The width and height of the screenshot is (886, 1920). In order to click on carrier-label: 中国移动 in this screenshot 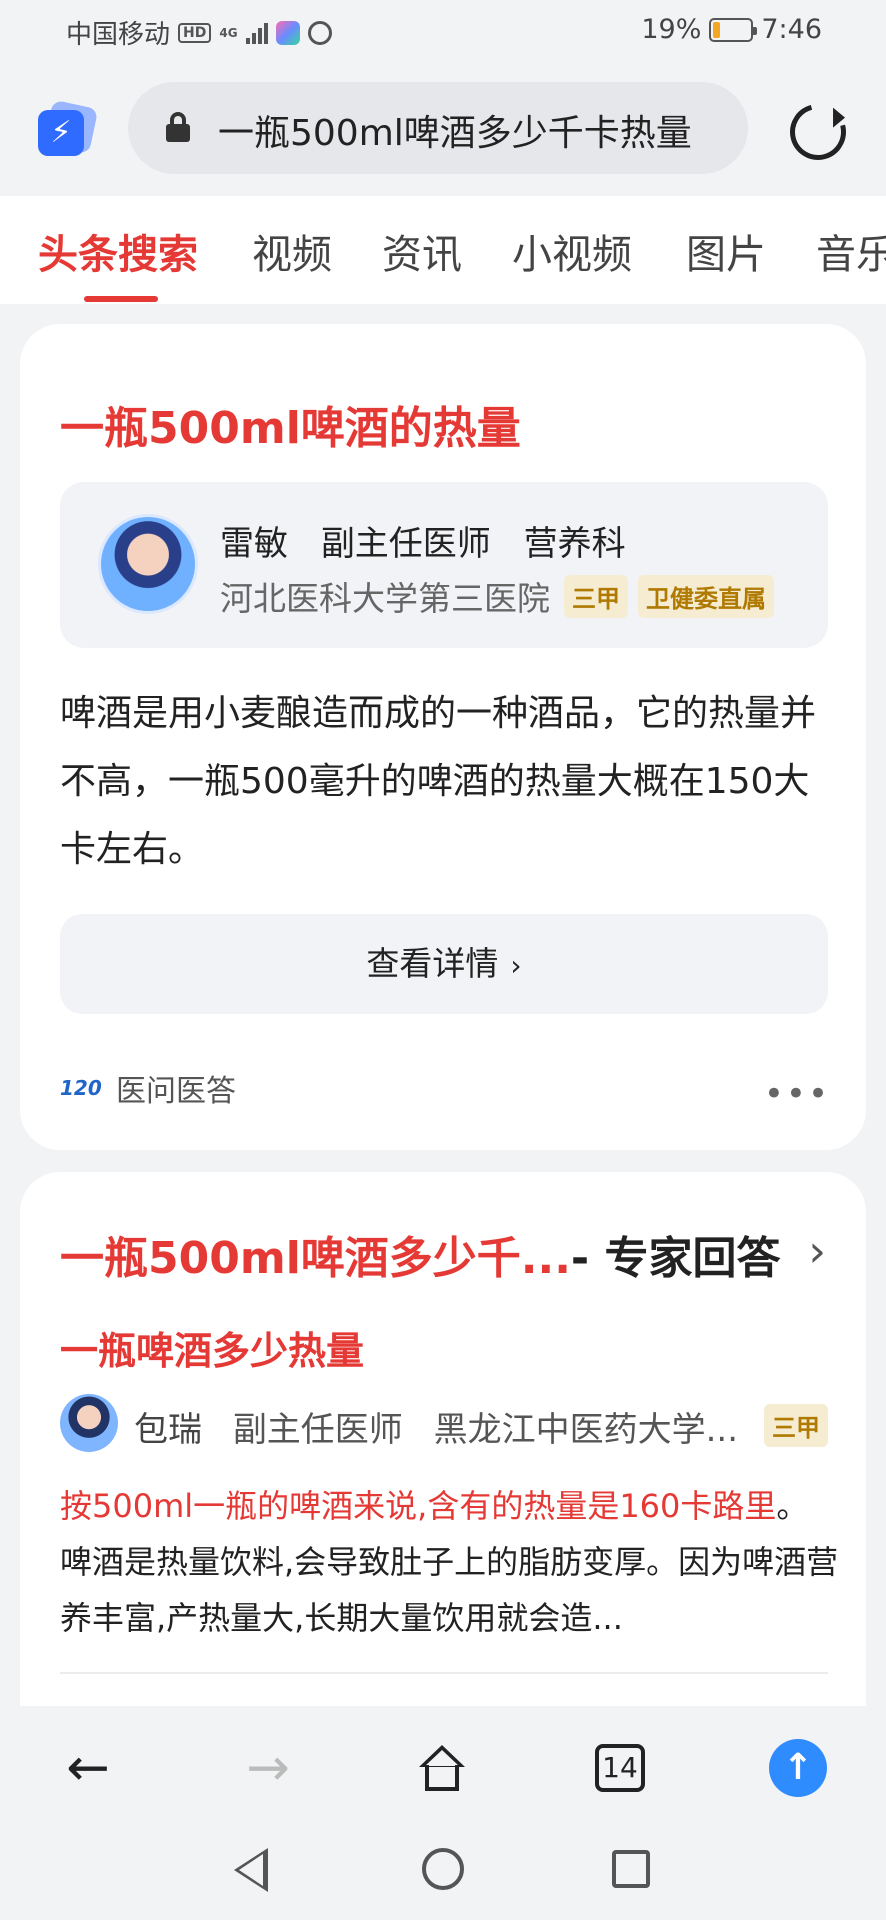, I will do `click(118, 35)`.